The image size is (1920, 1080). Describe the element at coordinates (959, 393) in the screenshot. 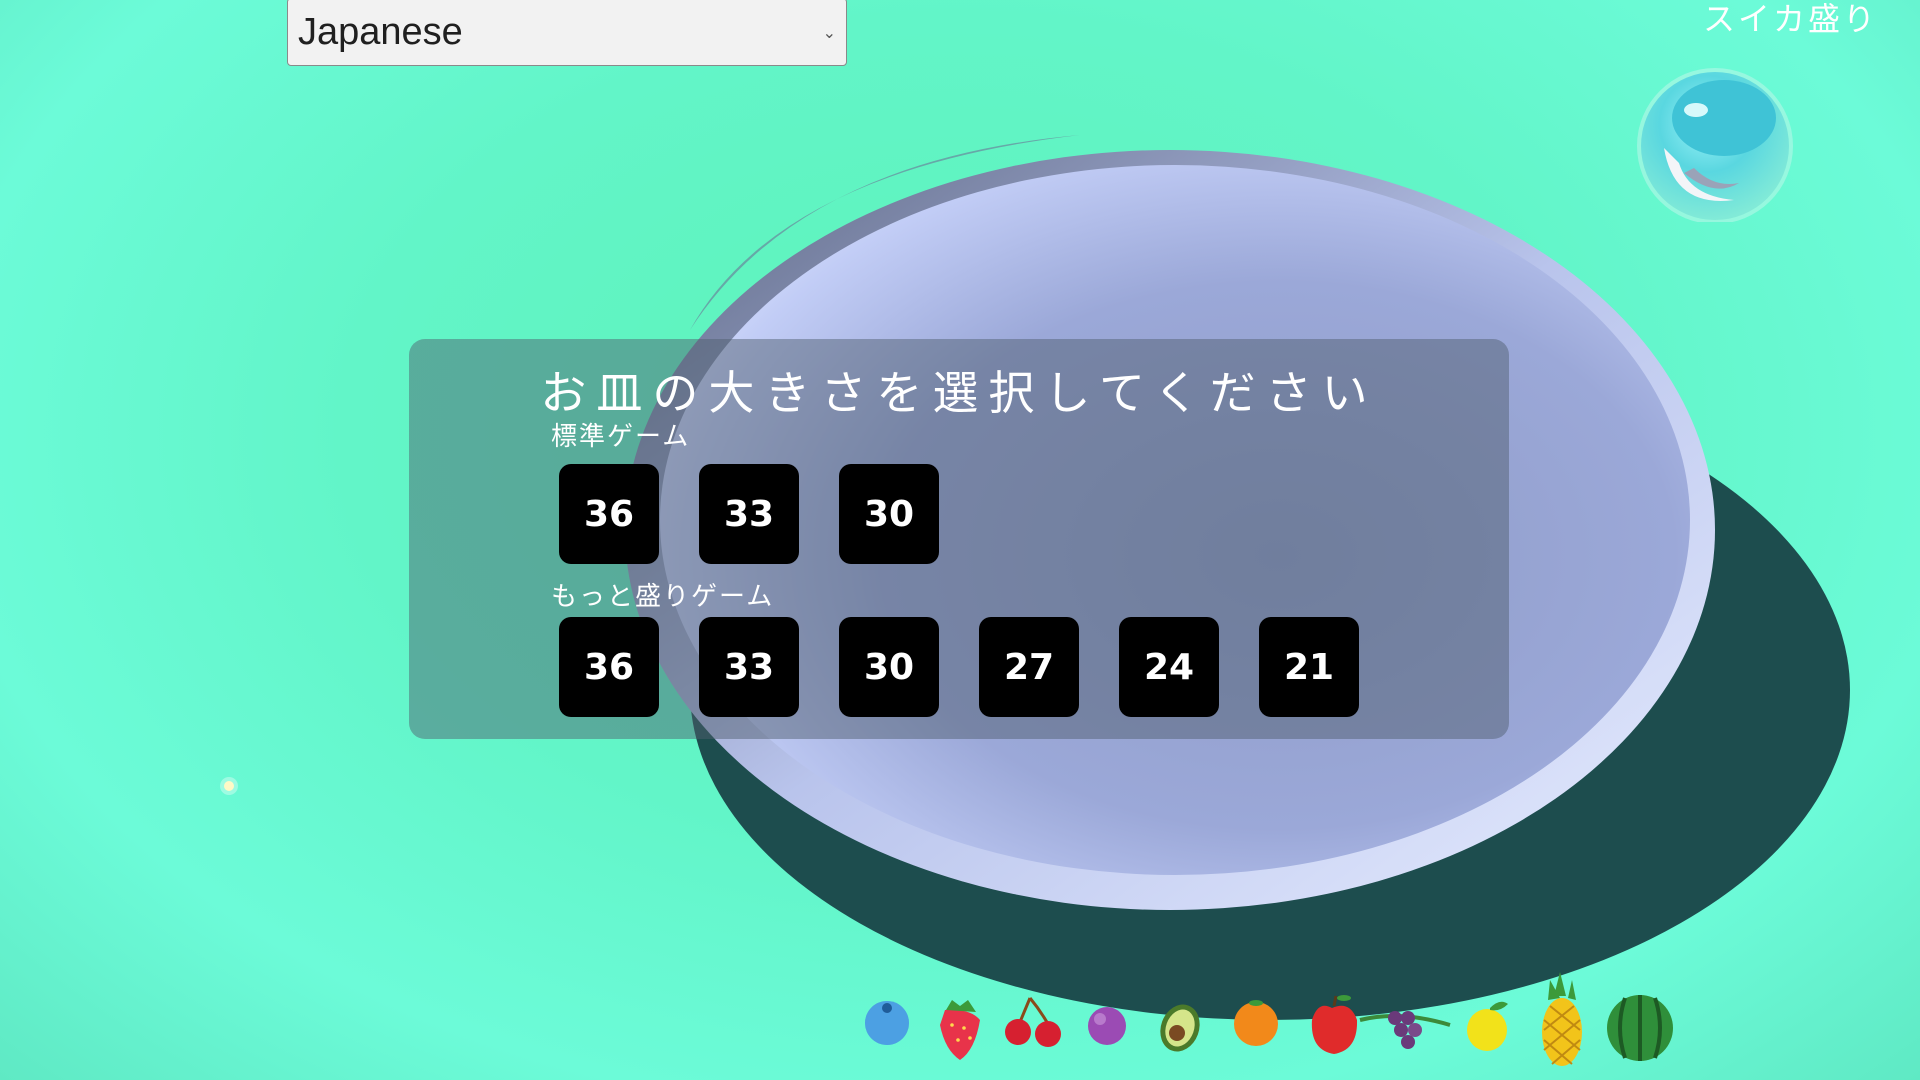

I see `dialog-title: お皿の大きさを選択してください` at that location.